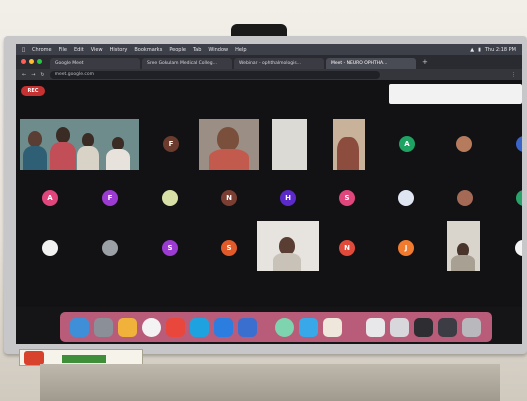  What do you see at coordinates (218, 50) in the screenshot?
I see `menu-window: Window` at bounding box center [218, 50].